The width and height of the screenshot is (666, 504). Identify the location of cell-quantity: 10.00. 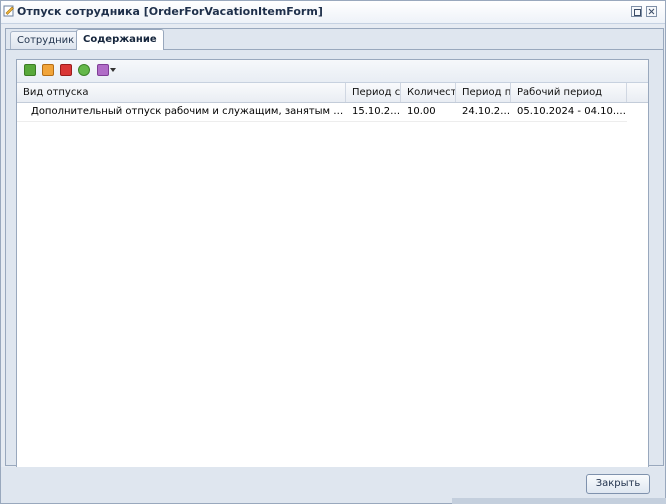
(421, 111).